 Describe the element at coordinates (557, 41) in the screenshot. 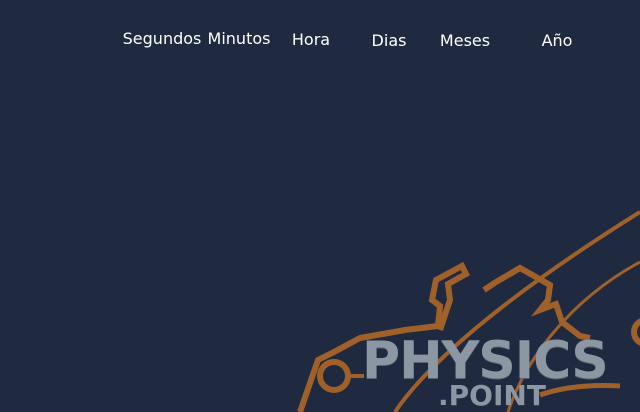

I see `nav-item-ano: Año` at that location.